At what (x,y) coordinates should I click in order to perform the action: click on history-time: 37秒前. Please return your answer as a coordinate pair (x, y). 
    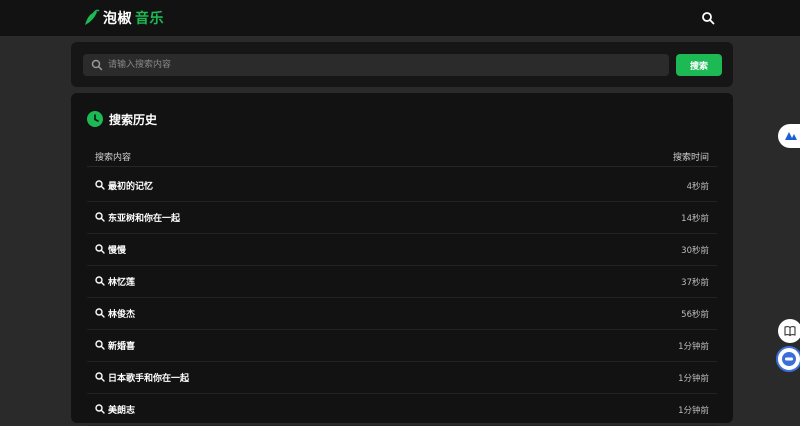
    Looking at the image, I should click on (695, 283).